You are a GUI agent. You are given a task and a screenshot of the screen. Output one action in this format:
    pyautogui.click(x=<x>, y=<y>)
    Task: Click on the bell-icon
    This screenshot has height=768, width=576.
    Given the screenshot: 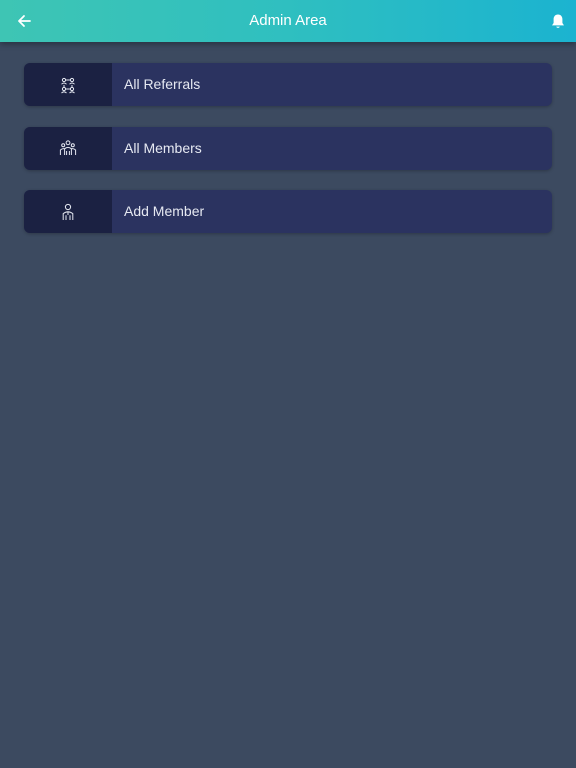 What is the action you would take?
    pyautogui.click(x=558, y=21)
    